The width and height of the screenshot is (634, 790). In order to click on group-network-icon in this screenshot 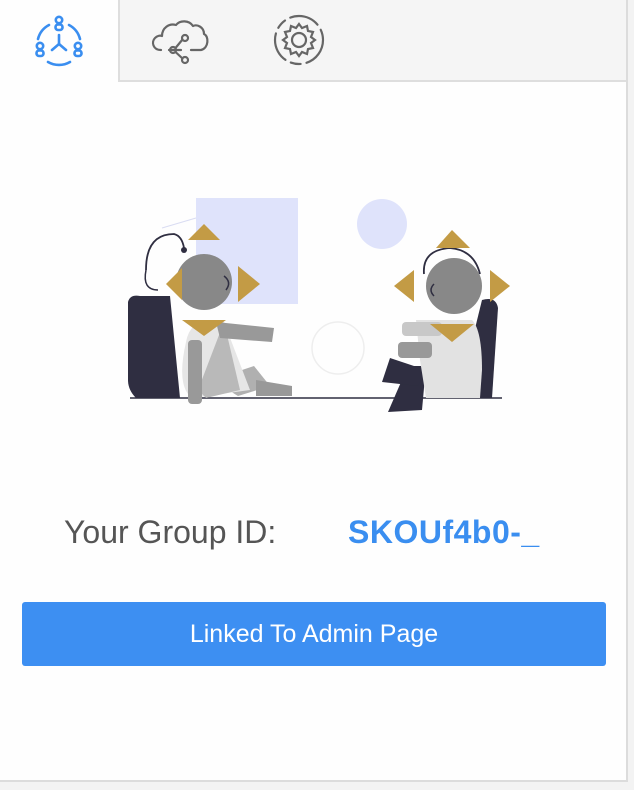, I will do `click(59, 41)`.